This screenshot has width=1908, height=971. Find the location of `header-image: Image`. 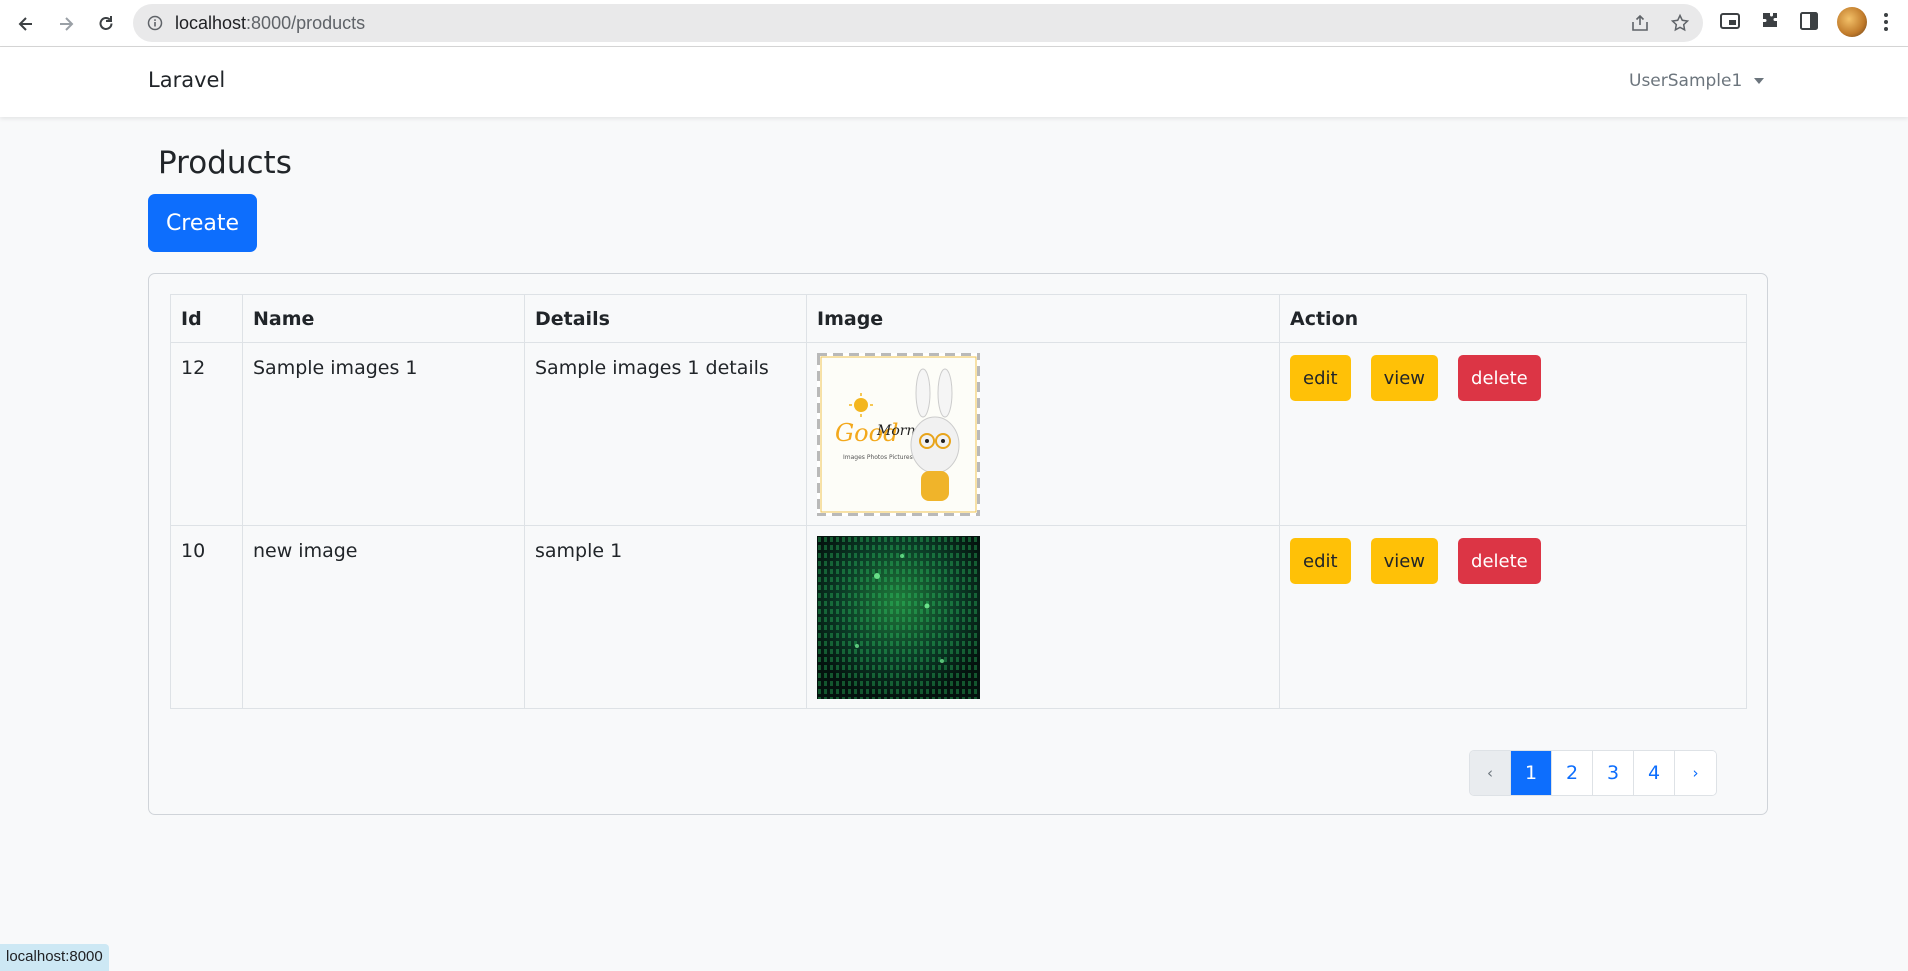

header-image: Image is located at coordinates (1043, 318).